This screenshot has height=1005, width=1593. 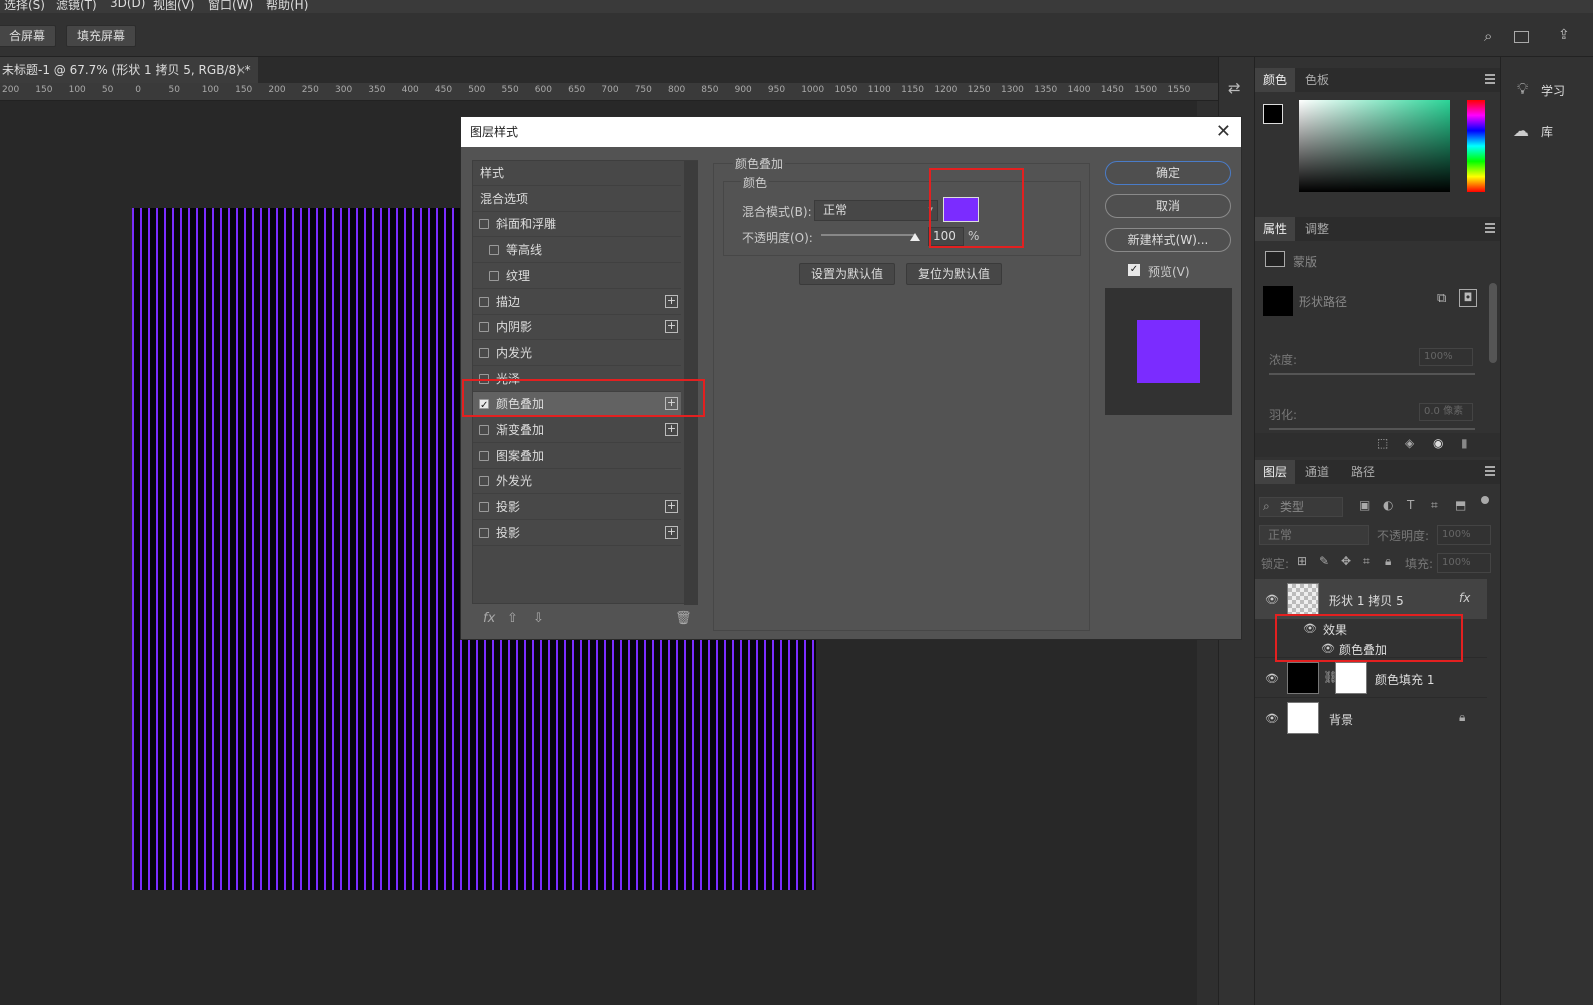 What do you see at coordinates (1371, 717) in the screenshot?
I see `layer-row-background: 👁︎ 背景 🔒︎` at bounding box center [1371, 717].